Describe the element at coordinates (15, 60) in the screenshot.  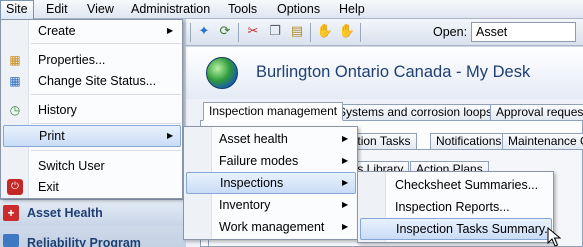
I see `properties-icon: ▦` at that location.